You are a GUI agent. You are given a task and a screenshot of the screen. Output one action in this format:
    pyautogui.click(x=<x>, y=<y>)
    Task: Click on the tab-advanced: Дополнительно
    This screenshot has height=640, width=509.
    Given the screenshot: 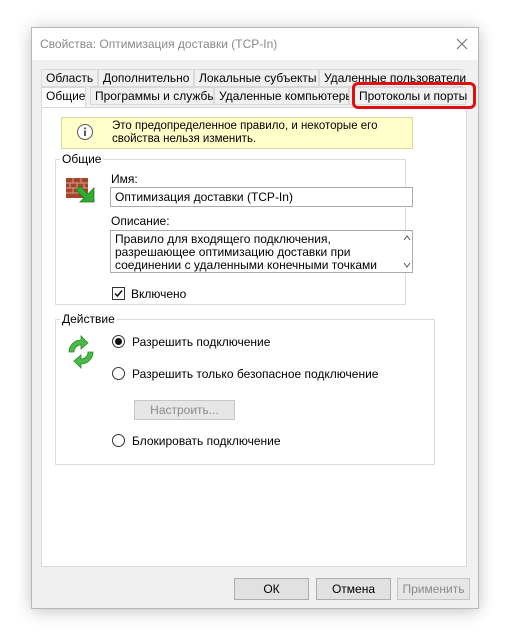 What is the action you would take?
    pyautogui.click(x=146, y=78)
    